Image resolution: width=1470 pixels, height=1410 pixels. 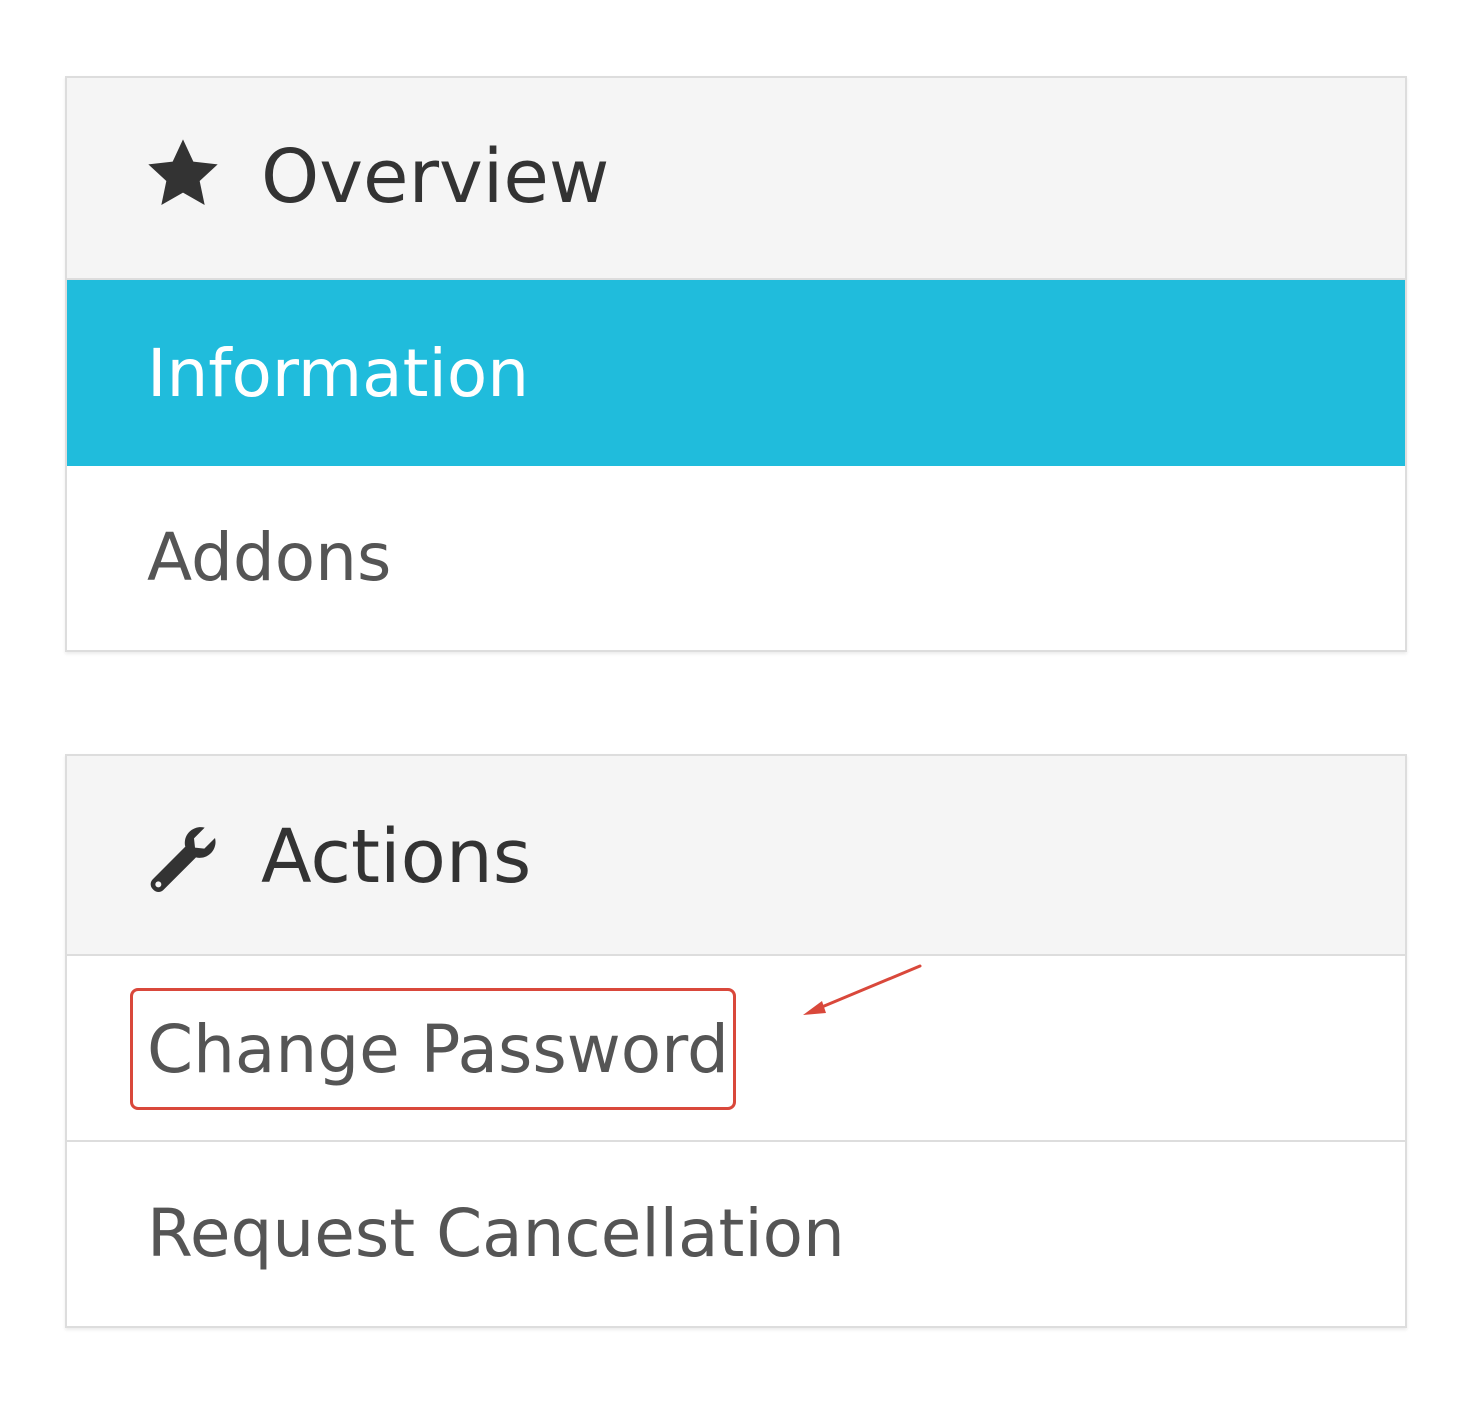 I want to click on menu-item-information: Information, so click(x=736, y=373).